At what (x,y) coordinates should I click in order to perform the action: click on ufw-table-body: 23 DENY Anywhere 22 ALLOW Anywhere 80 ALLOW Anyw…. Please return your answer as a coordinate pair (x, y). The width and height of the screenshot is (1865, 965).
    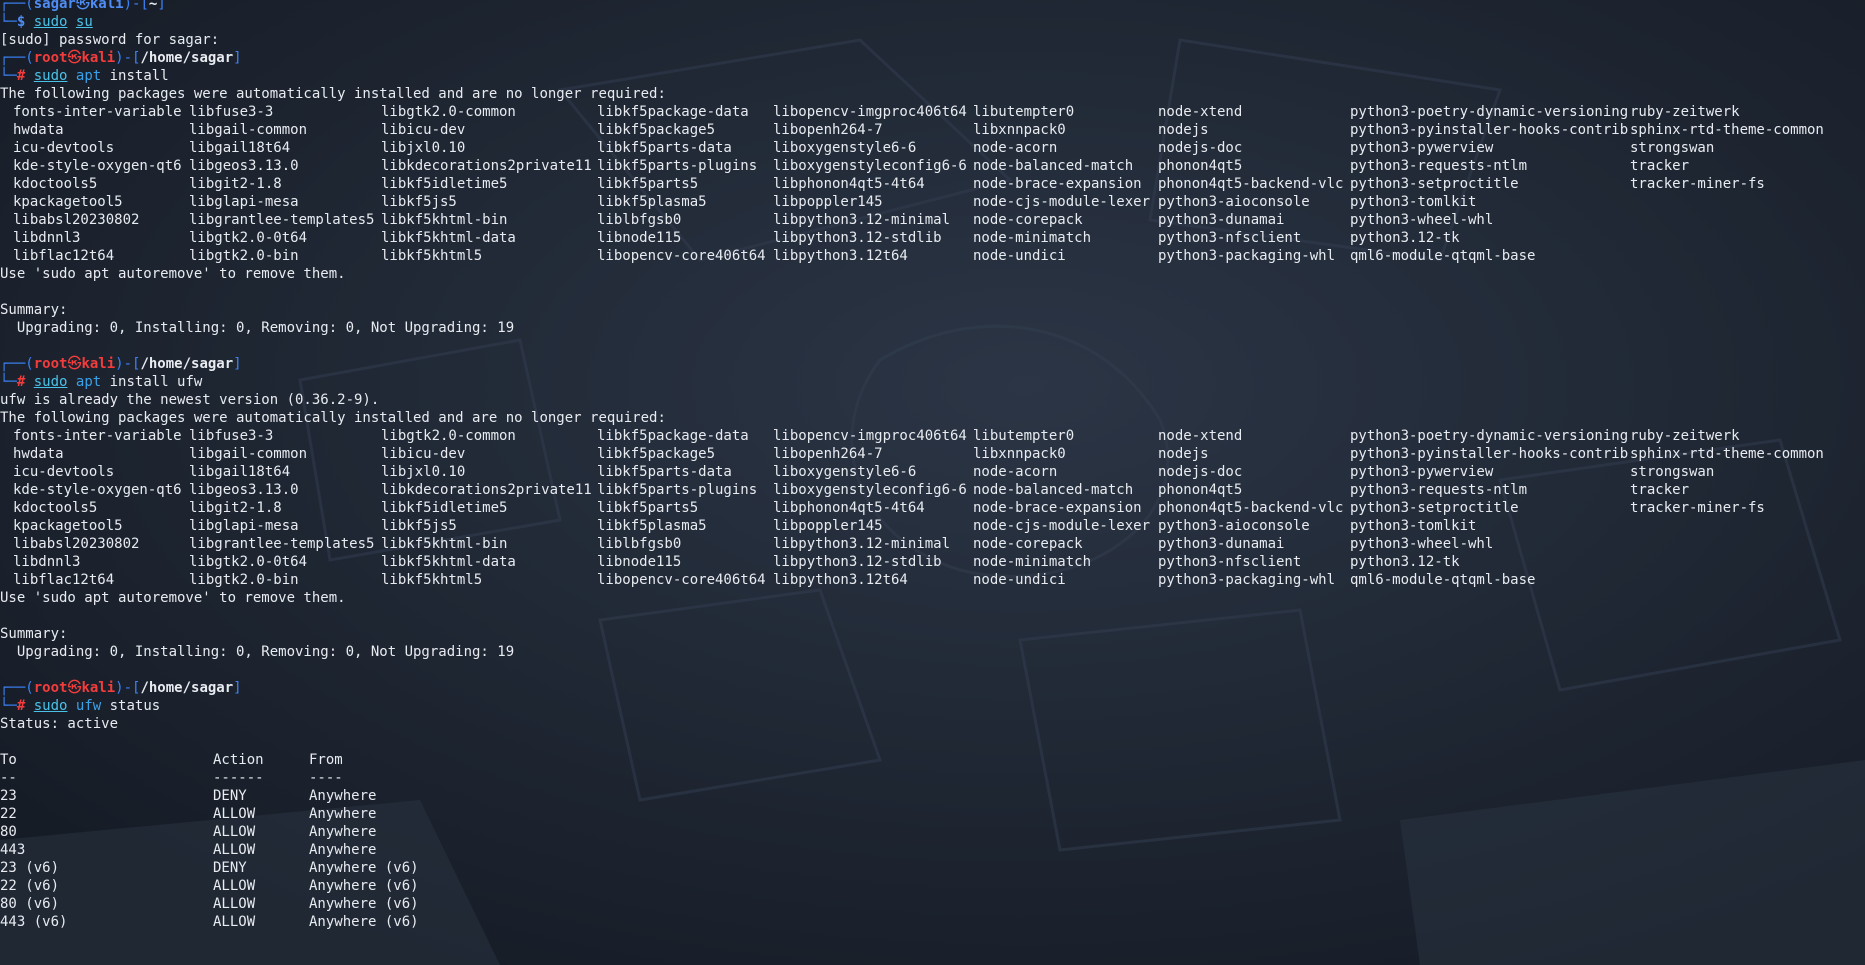
    Looking at the image, I should click on (932, 859).